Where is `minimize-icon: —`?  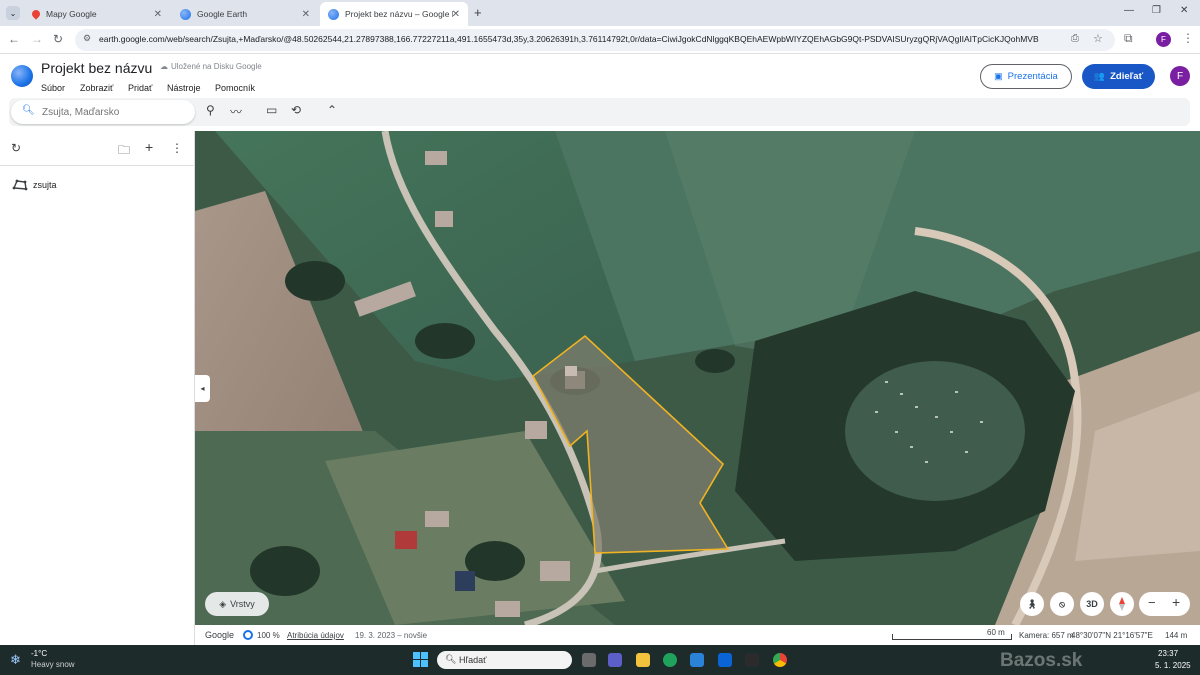
minimize-icon: — is located at coordinates (1129, 10).